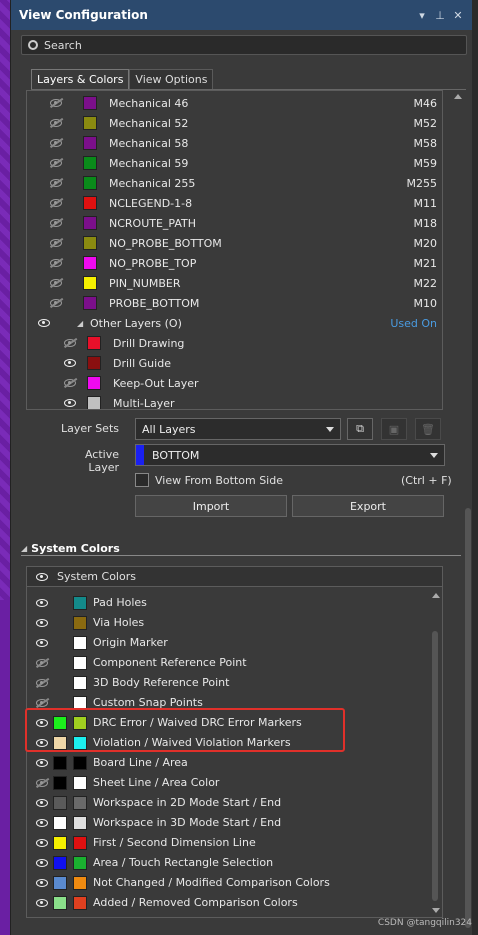  What do you see at coordinates (234, 843) in the screenshot?
I see `system-color-row: First / Second Dimension Line` at bounding box center [234, 843].